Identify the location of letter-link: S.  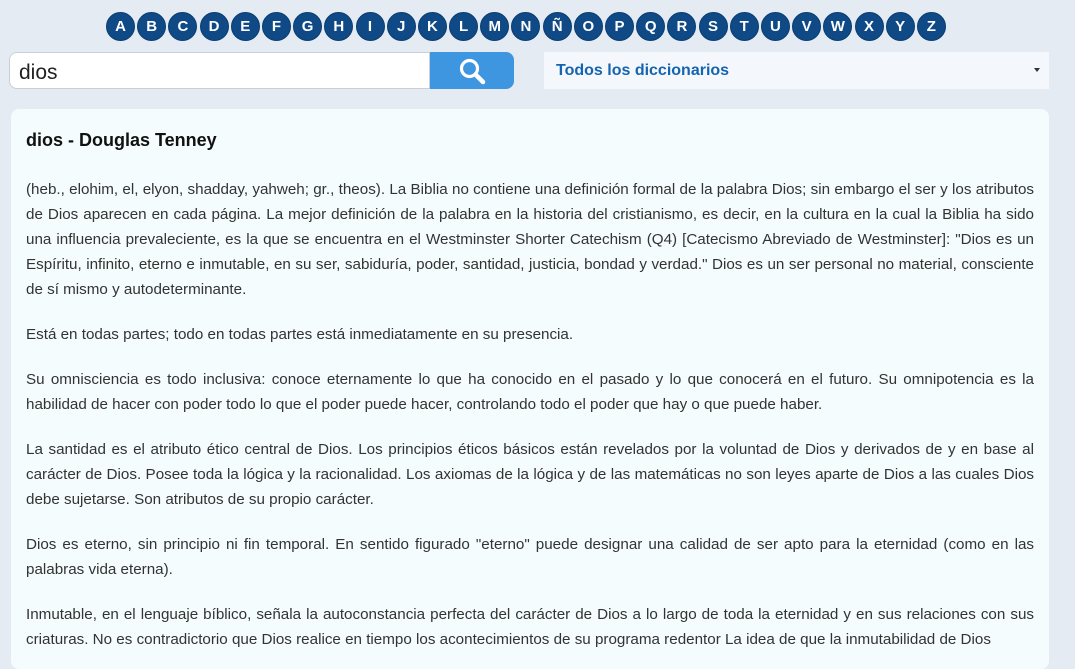
(713, 26).